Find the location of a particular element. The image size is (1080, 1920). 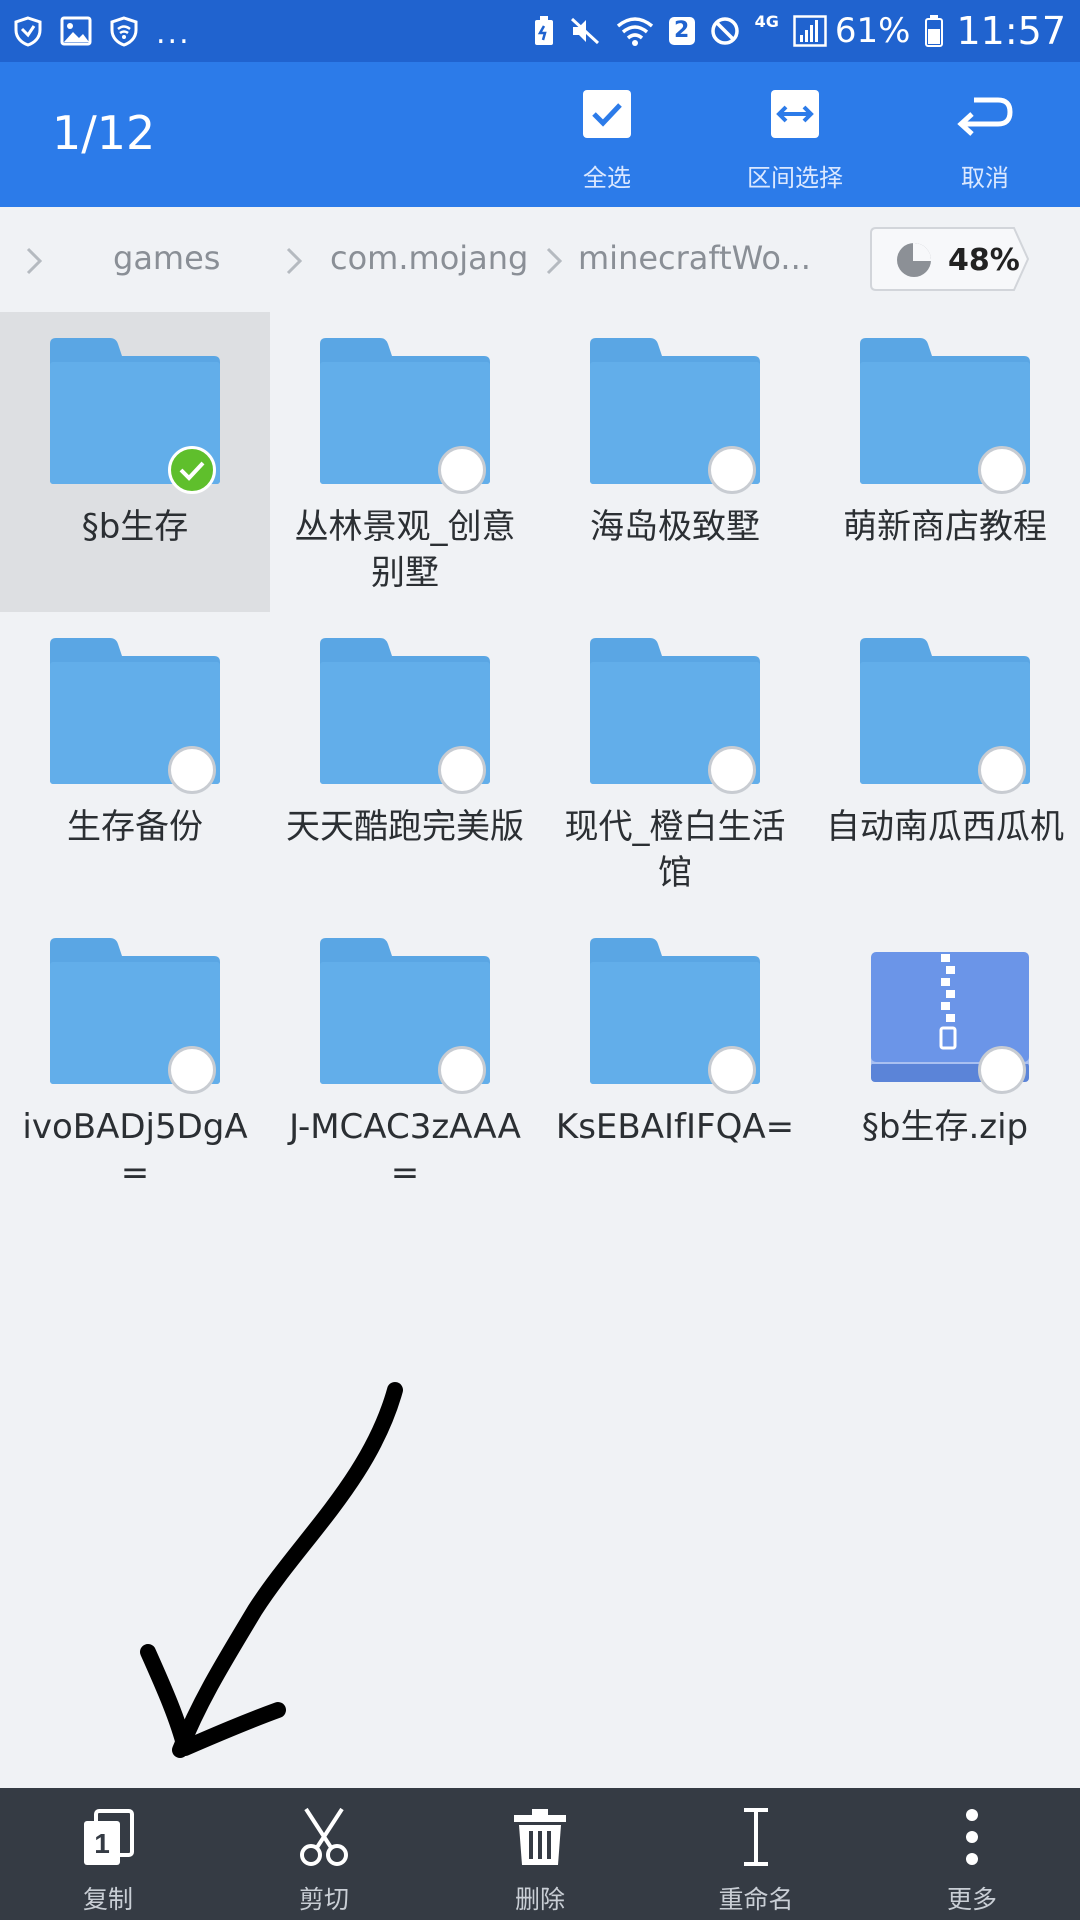

copy-button: 1 复制 is located at coordinates (108, 1854).